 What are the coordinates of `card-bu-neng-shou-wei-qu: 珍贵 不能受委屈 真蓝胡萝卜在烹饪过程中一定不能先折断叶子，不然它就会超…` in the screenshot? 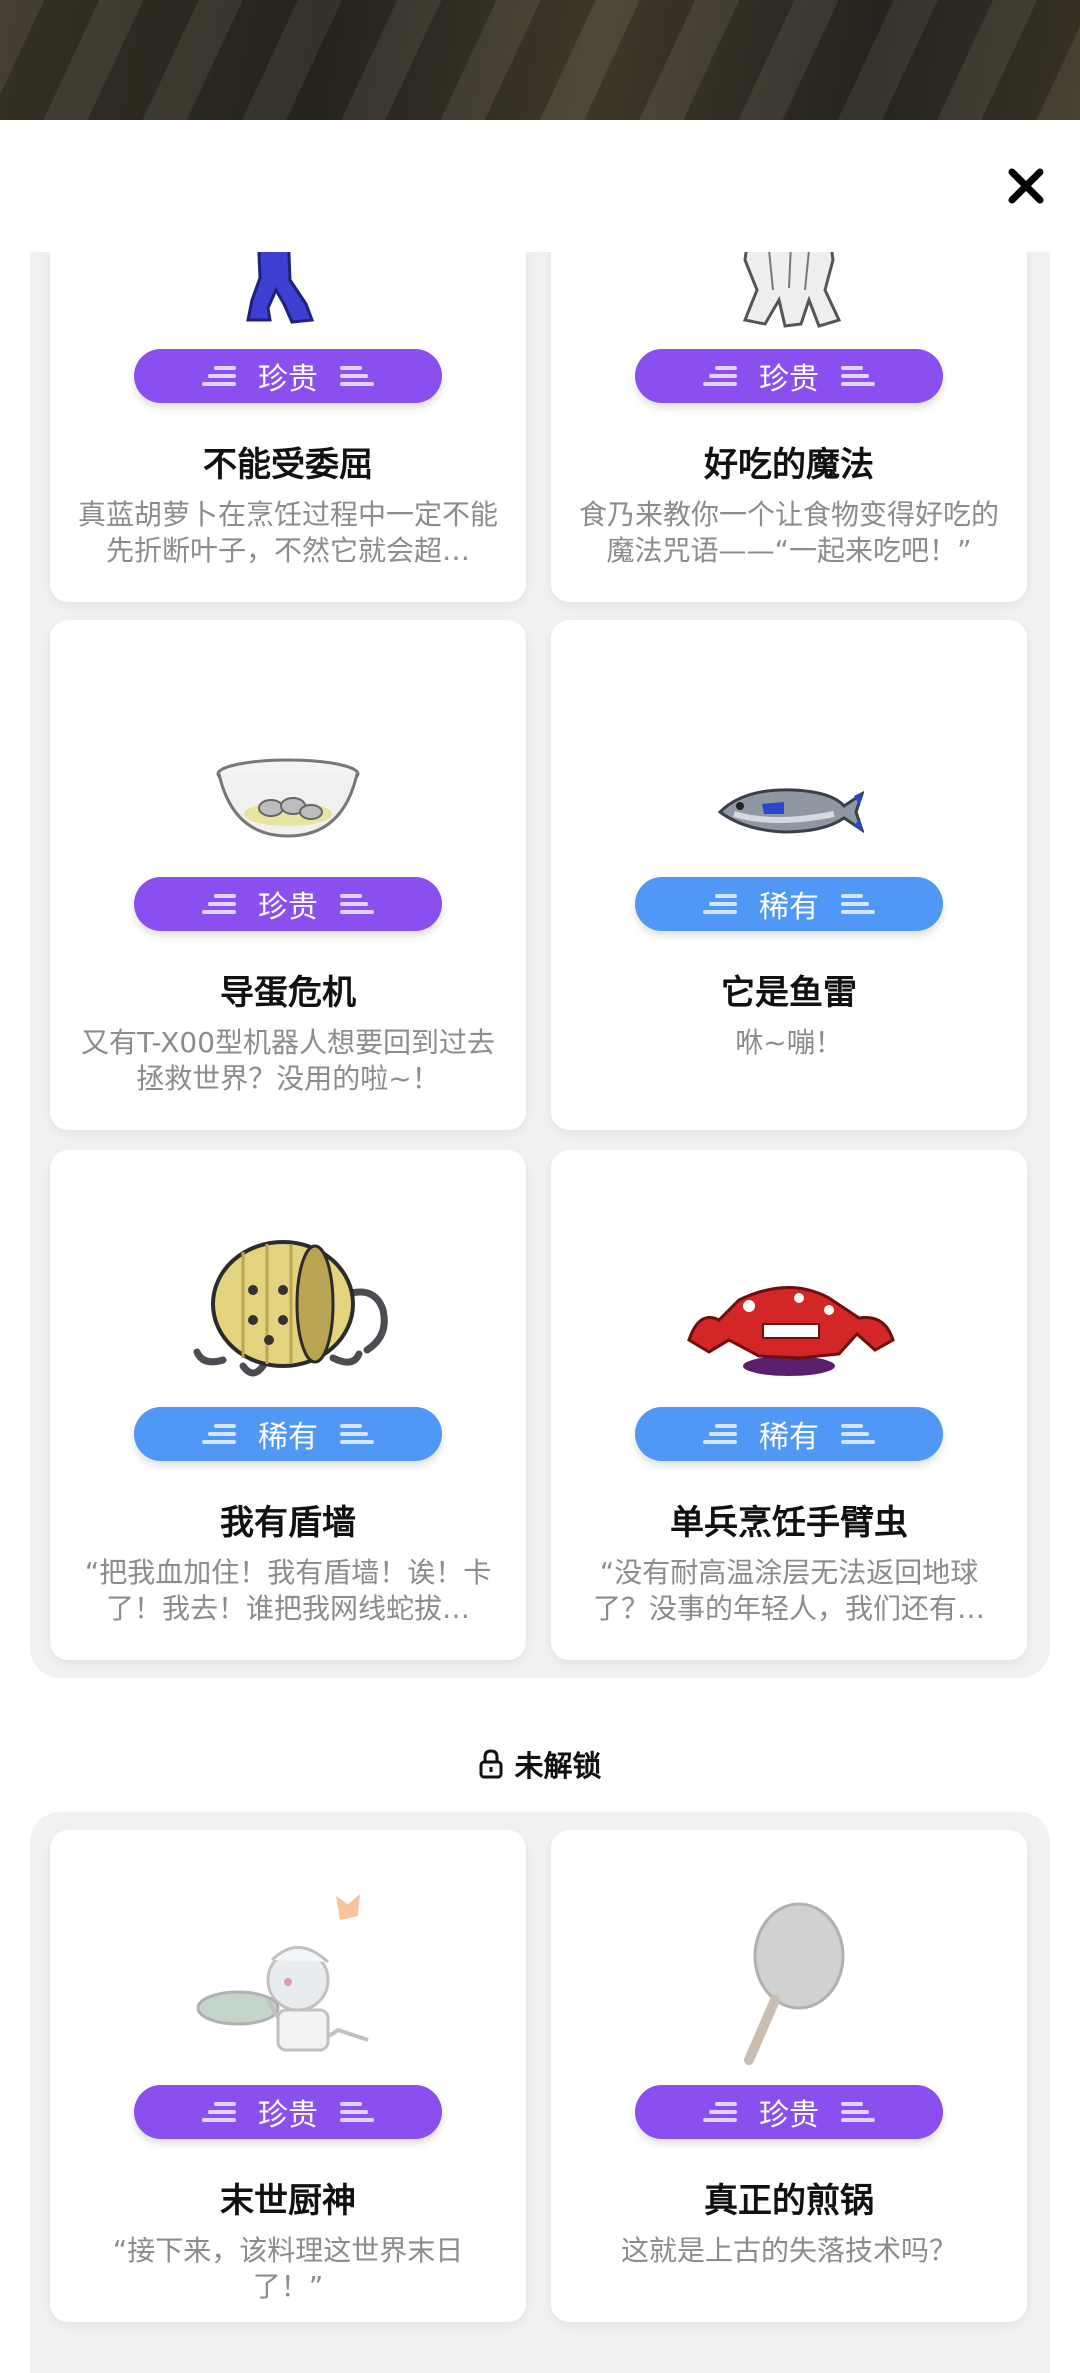 It's located at (288, 427).